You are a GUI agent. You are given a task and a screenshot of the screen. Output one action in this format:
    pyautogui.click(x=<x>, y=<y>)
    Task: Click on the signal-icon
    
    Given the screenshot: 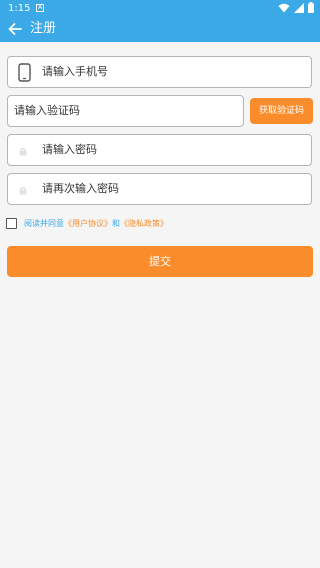 What is the action you would take?
    pyautogui.click(x=299, y=7)
    